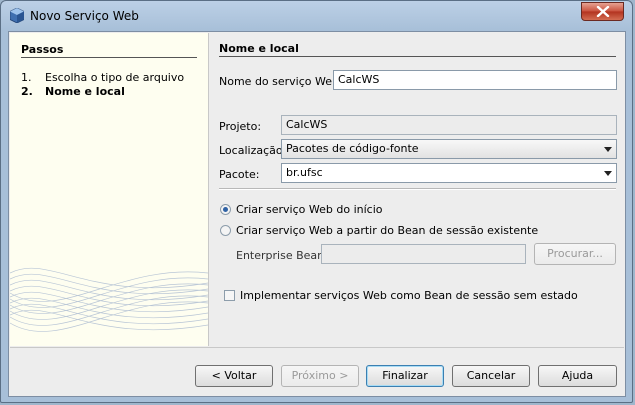 This screenshot has width=635, height=405. What do you see at coordinates (229, 295) in the screenshot?
I see `stateless-bean-checkbox` at bounding box center [229, 295].